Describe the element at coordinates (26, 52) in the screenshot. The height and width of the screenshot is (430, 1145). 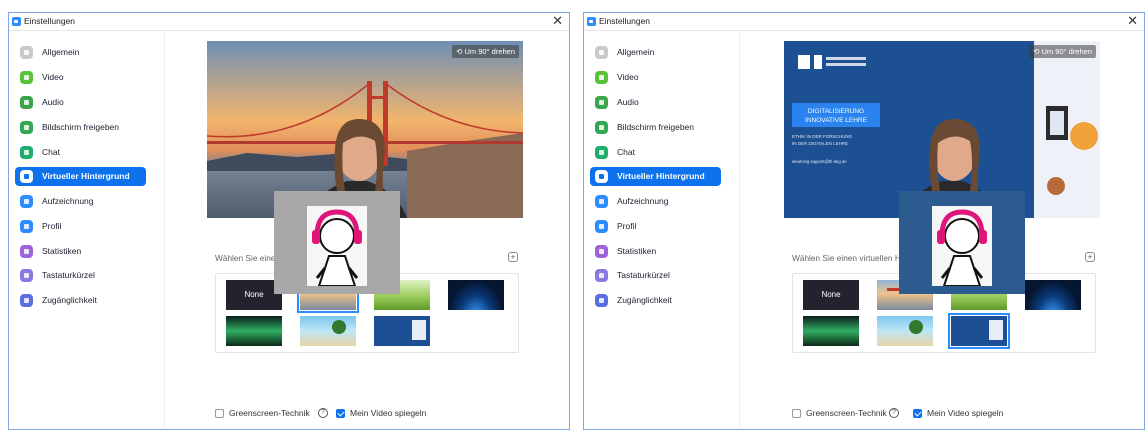
I see `gear-icon` at that location.